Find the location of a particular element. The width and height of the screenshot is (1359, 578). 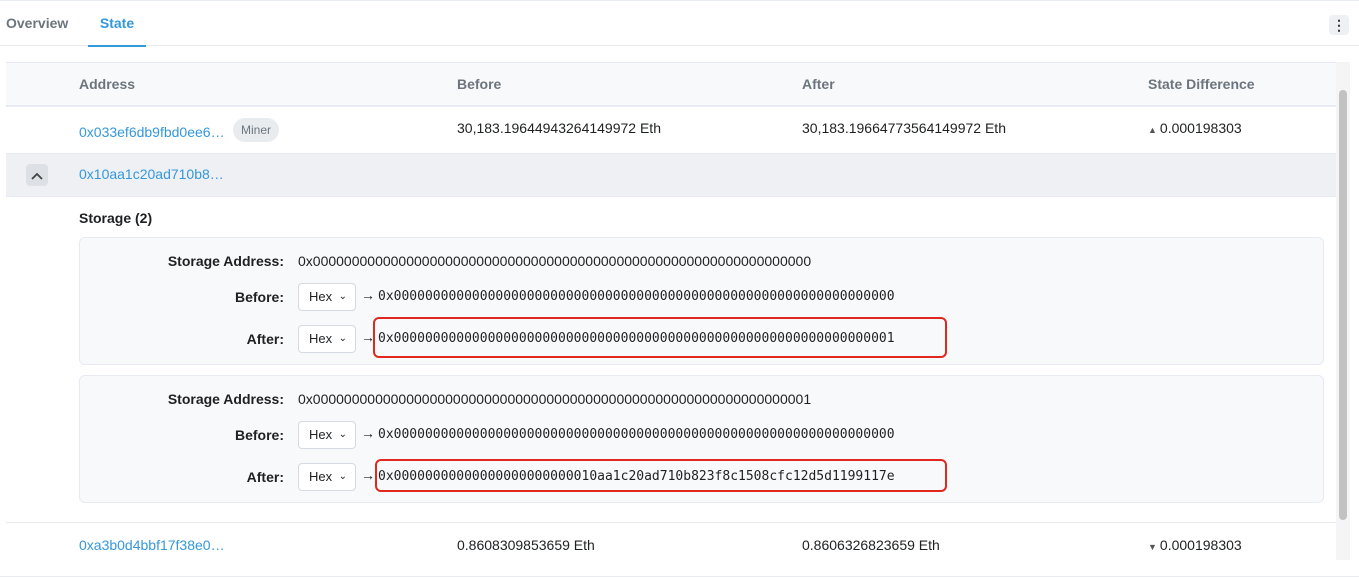

balance-after: 30,183.19664773564149972 Eth is located at coordinates (904, 128).